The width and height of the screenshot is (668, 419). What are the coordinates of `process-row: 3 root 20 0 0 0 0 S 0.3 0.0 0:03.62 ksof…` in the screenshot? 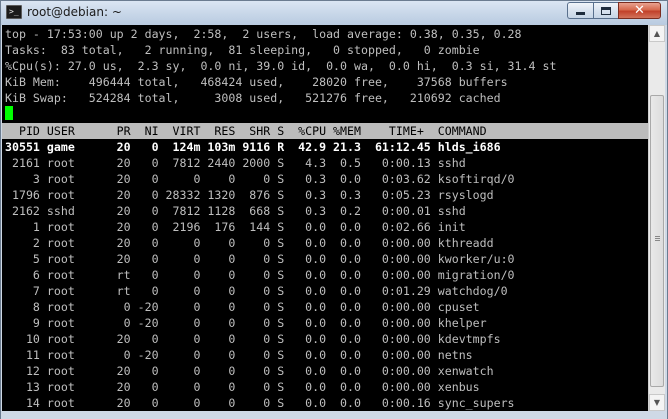 It's located at (260, 179).